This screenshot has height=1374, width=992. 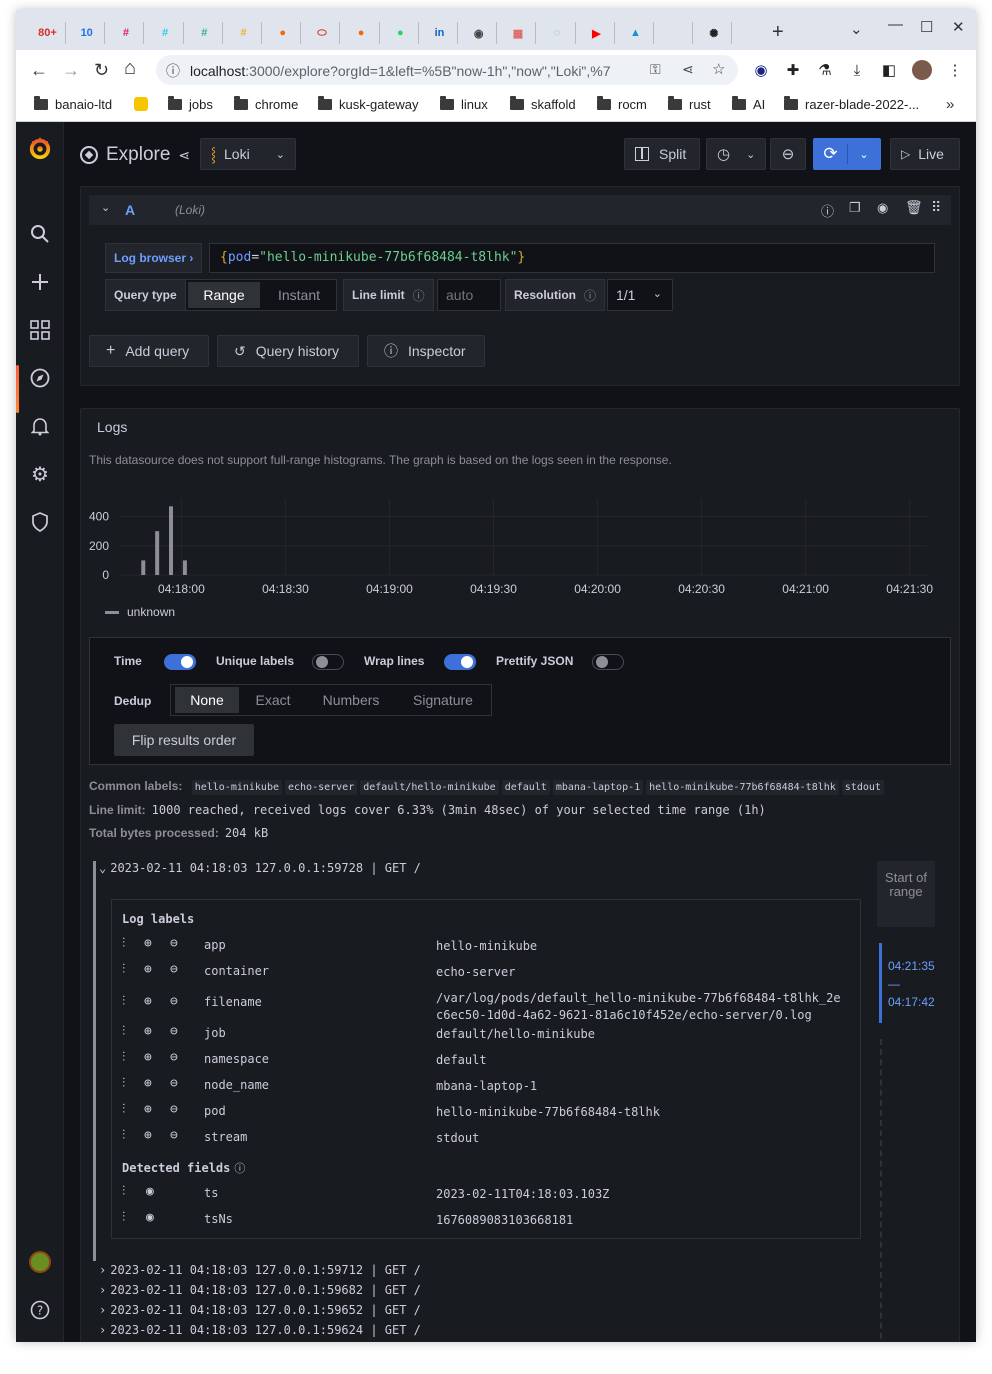 What do you see at coordinates (608, 662) in the screenshot?
I see `prettify-json-toggle` at bounding box center [608, 662].